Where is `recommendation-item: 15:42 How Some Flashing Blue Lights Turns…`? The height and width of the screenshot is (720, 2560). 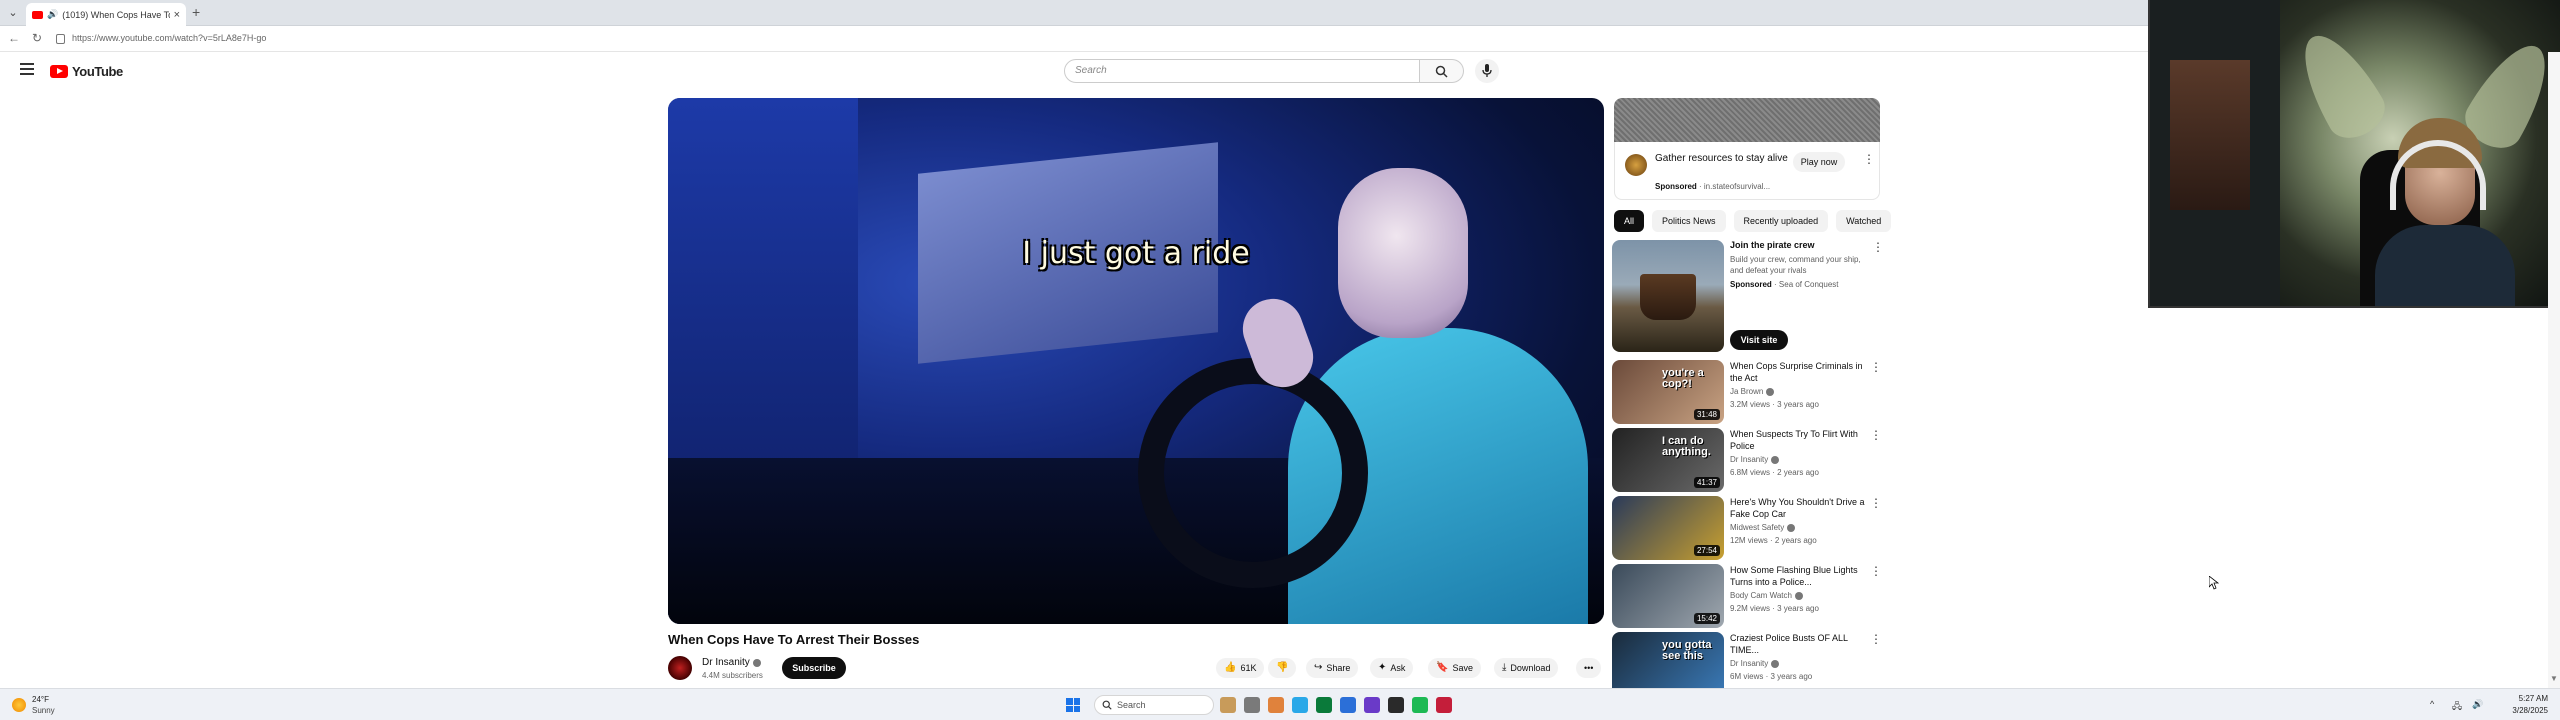
recommendation-item: 15:42 How Some Flashing Blue Lights Turns… is located at coordinates (1747, 596).